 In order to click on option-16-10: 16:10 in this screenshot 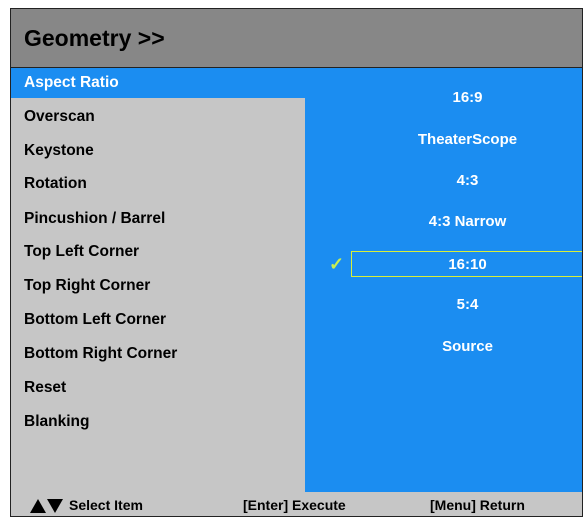, I will do `click(466, 264)`.